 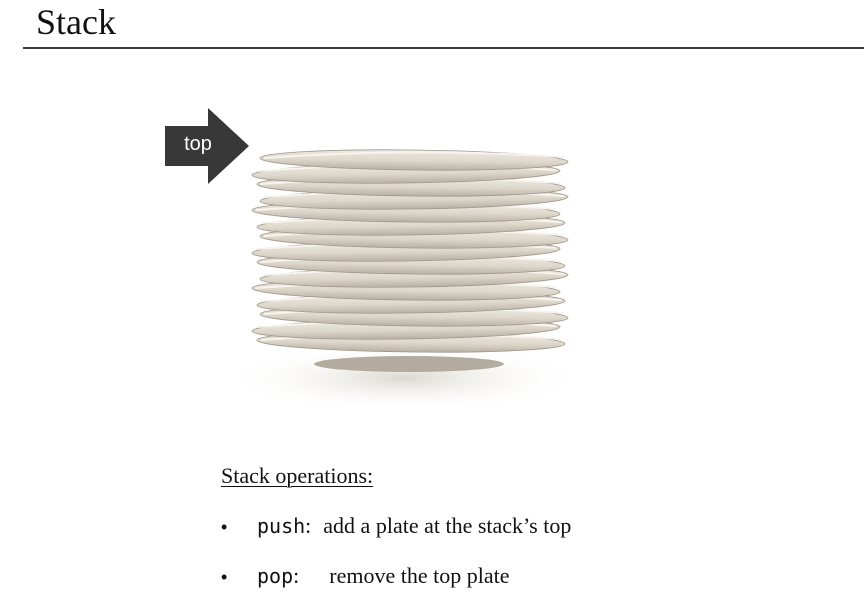 I want to click on operation-description: remove the top plate, so click(x=419, y=575).